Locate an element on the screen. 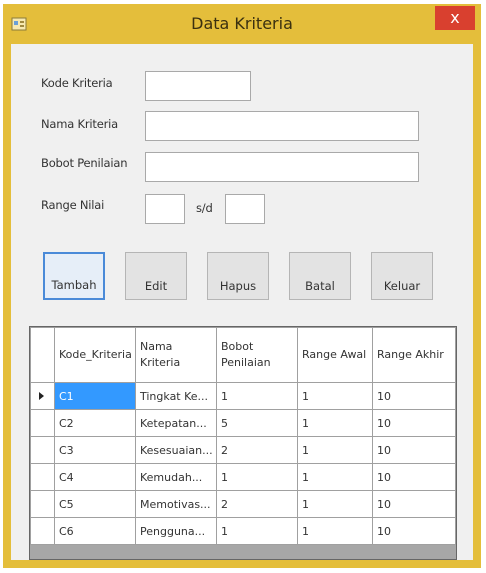 The image size is (486, 573). nama-kriteria-input is located at coordinates (282, 126).